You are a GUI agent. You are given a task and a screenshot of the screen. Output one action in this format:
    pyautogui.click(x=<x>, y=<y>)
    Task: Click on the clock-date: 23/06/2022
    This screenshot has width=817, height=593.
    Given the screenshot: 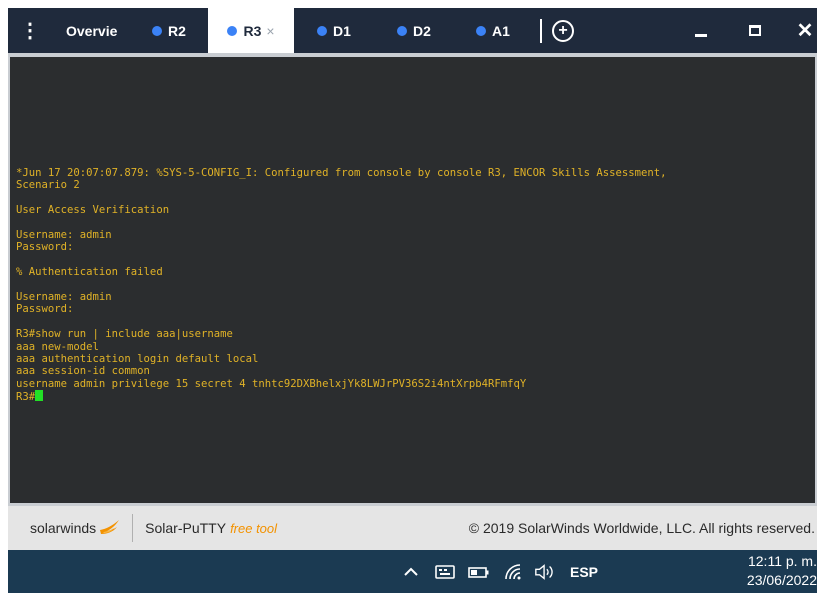 What is the action you would take?
    pyautogui.click(x=781, y=580)
    